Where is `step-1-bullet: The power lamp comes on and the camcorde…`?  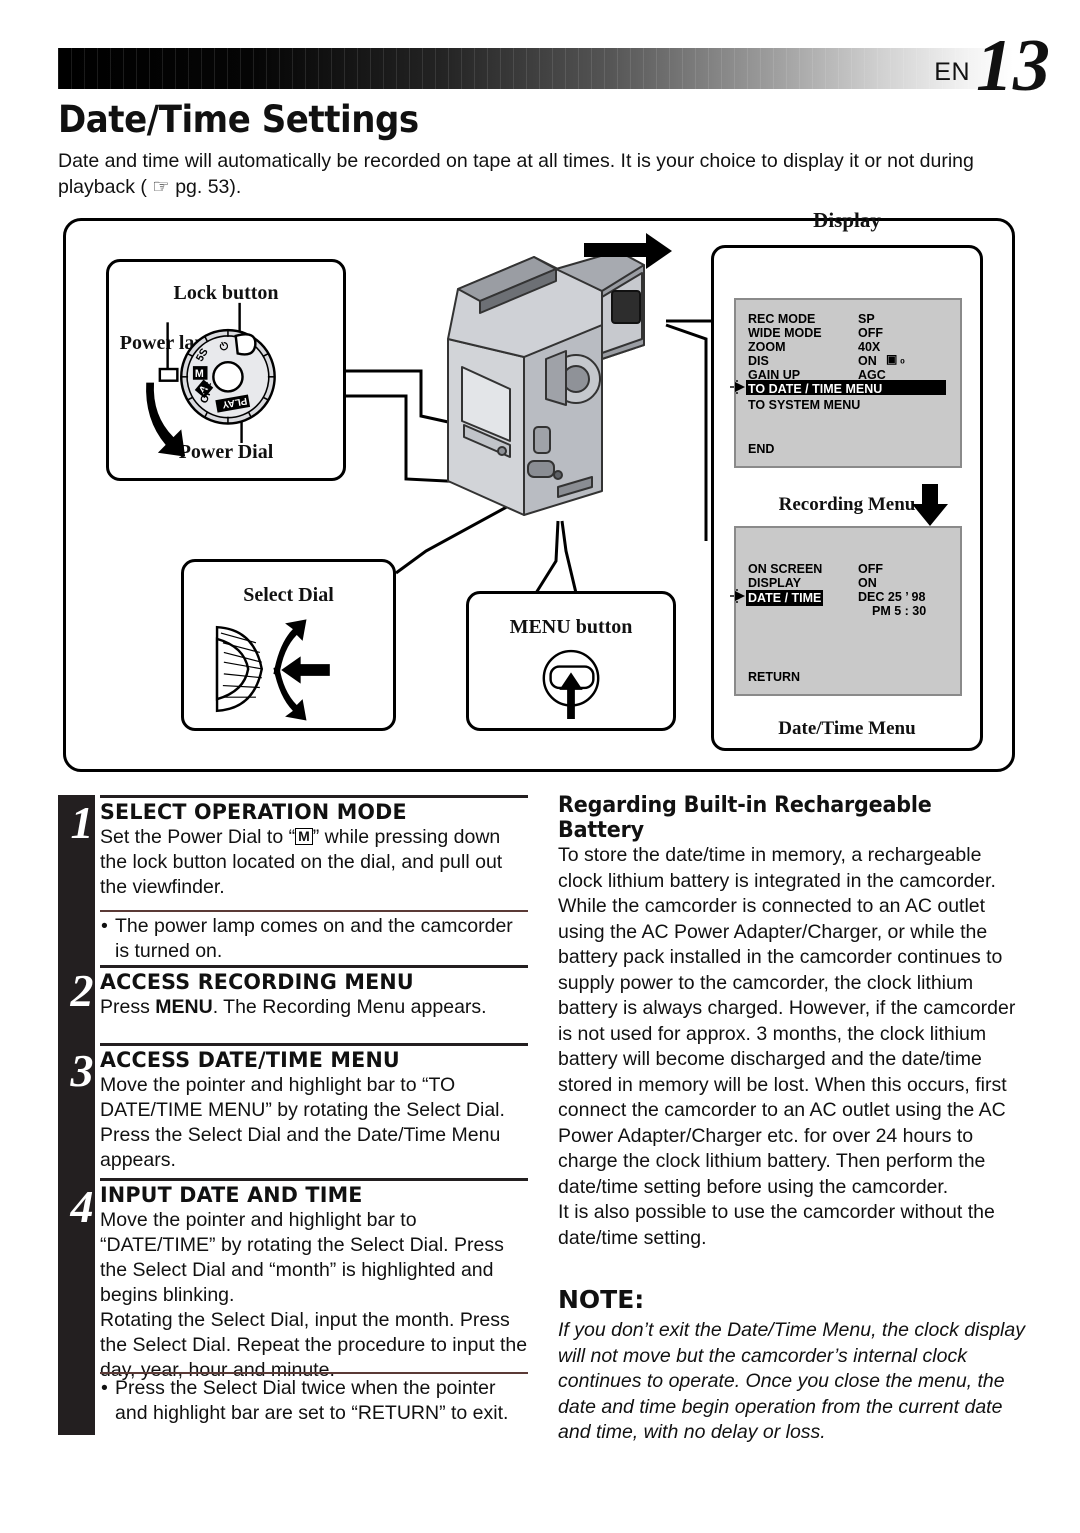
step-1-bullet: The power lamp comes on and the camcorde… is located at coordinates (314, 939).